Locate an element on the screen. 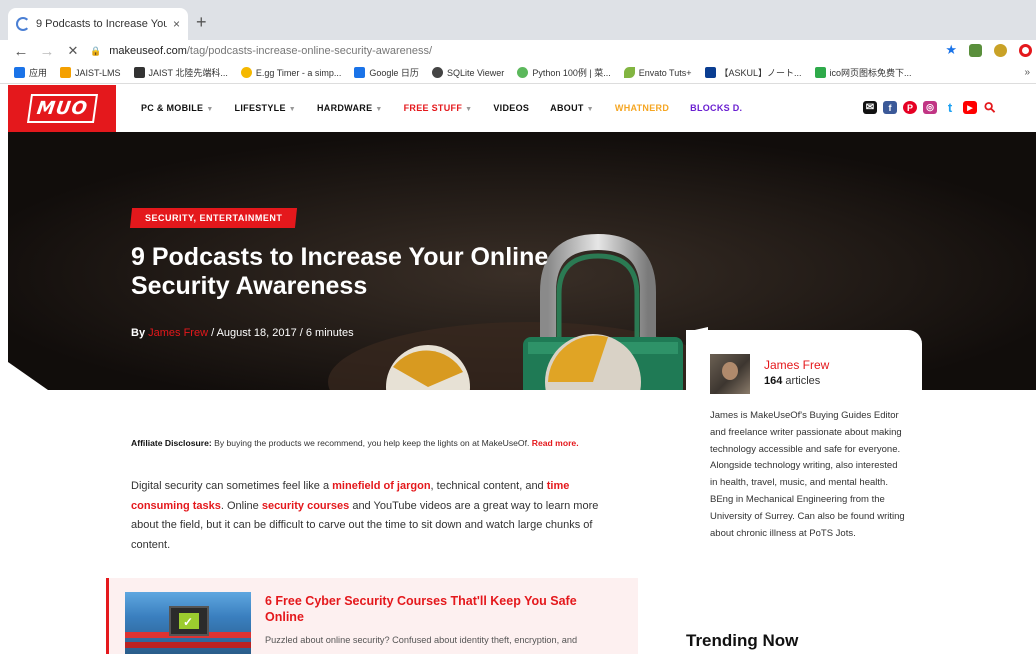 Image resolution: width=1036 pixels, height=654 pixels. active-tab: 9 Podcasts to Increase Your Onl × is located at coordinates (98, 24).